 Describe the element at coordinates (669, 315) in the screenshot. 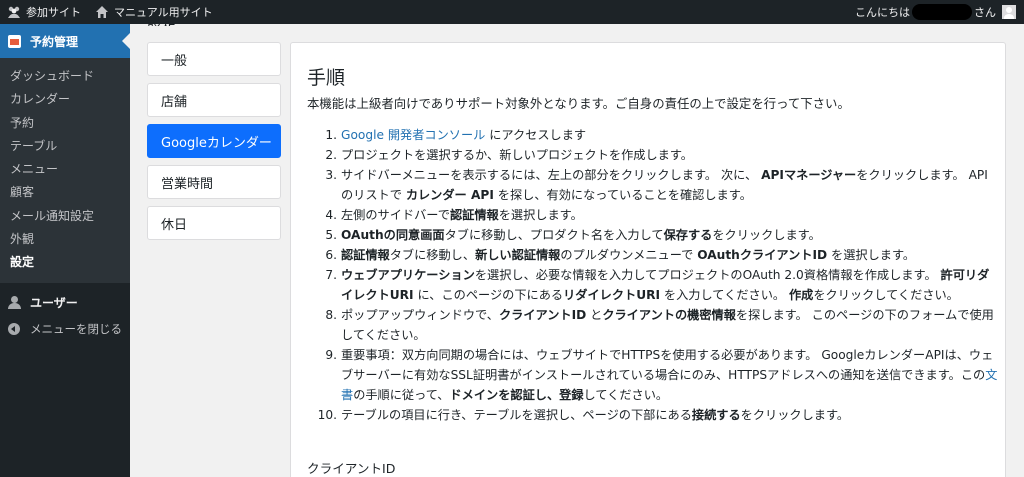

I see `step-bold-text: クライアントの機密情報` at that location.